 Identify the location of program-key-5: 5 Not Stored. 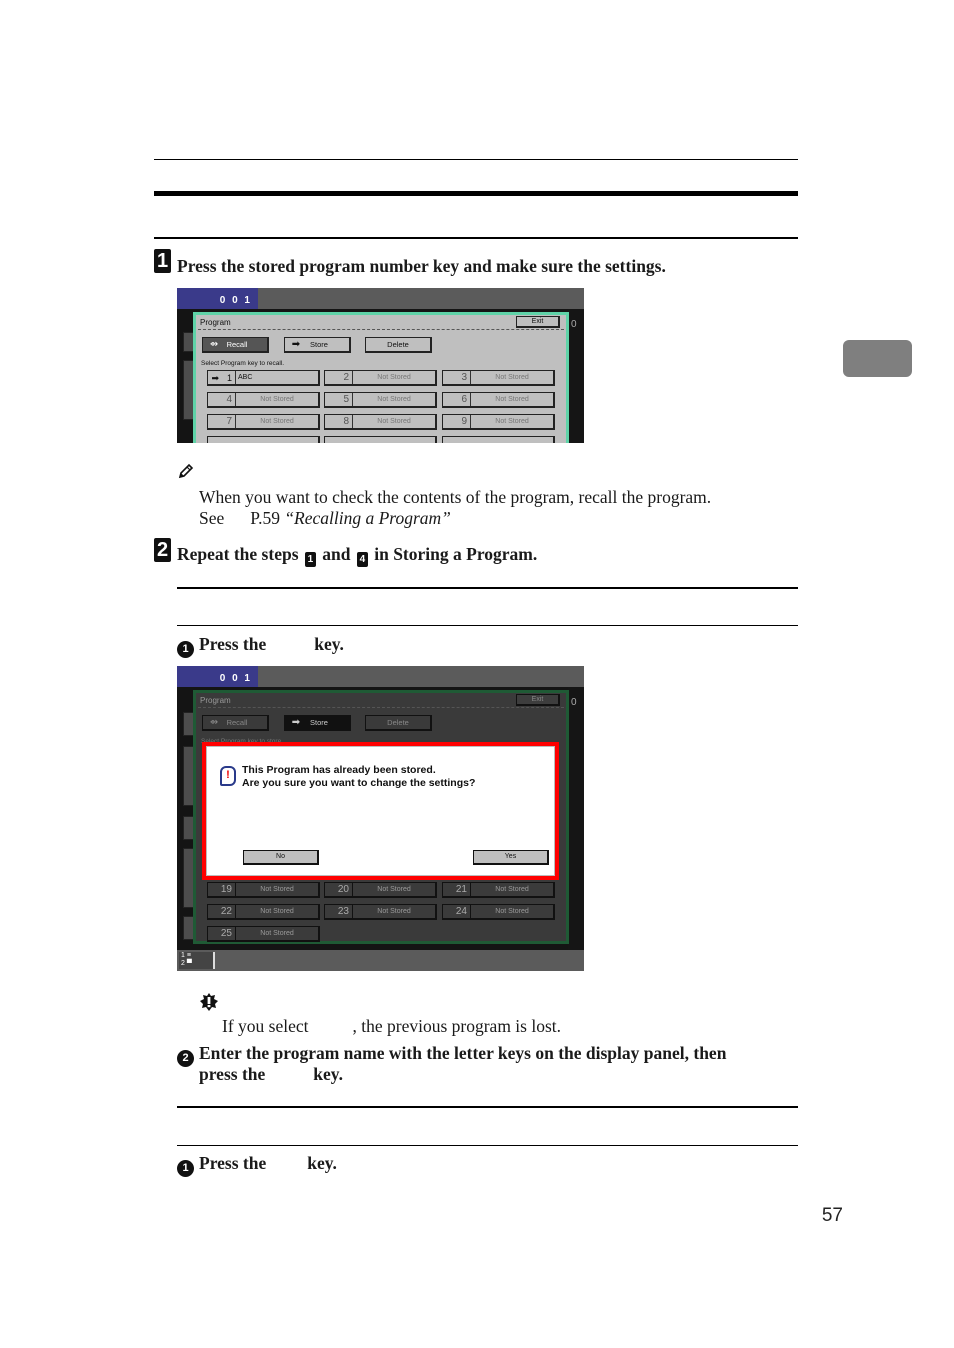
(380, 400).